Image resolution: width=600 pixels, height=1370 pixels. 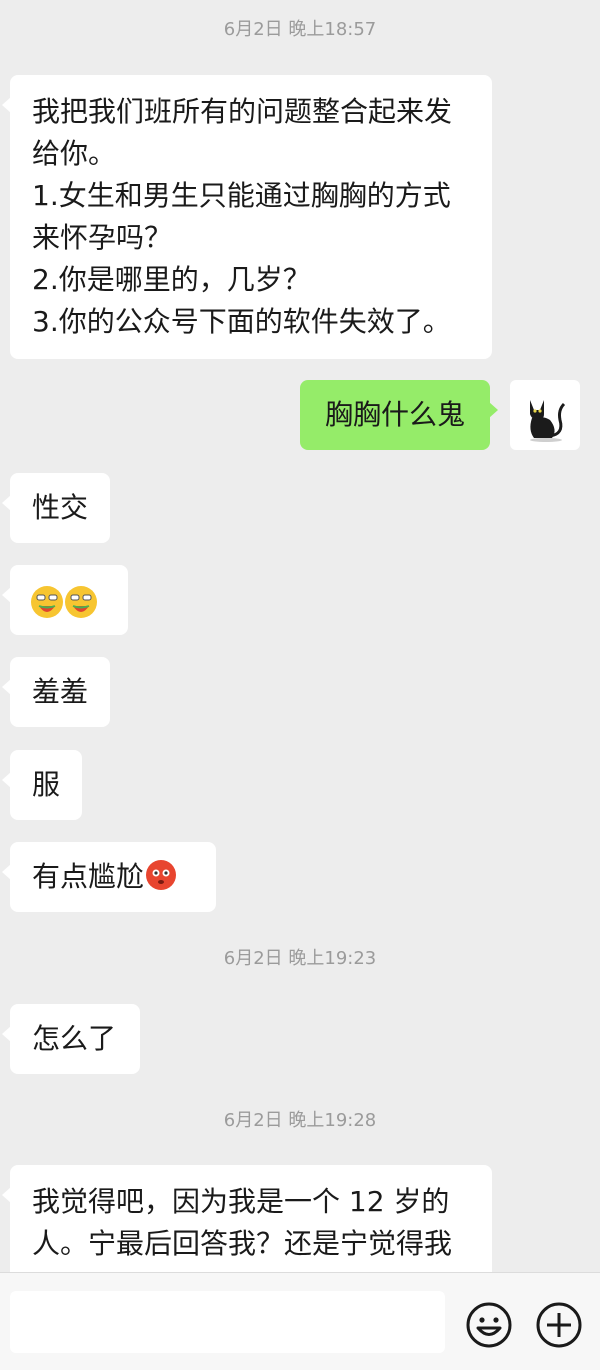 I want to click on message-bubble: 我觉得吧，因为我是一个 12 岁的 人。宁最后回答我？还是宁觉得我, so click(x=247, y=1218).